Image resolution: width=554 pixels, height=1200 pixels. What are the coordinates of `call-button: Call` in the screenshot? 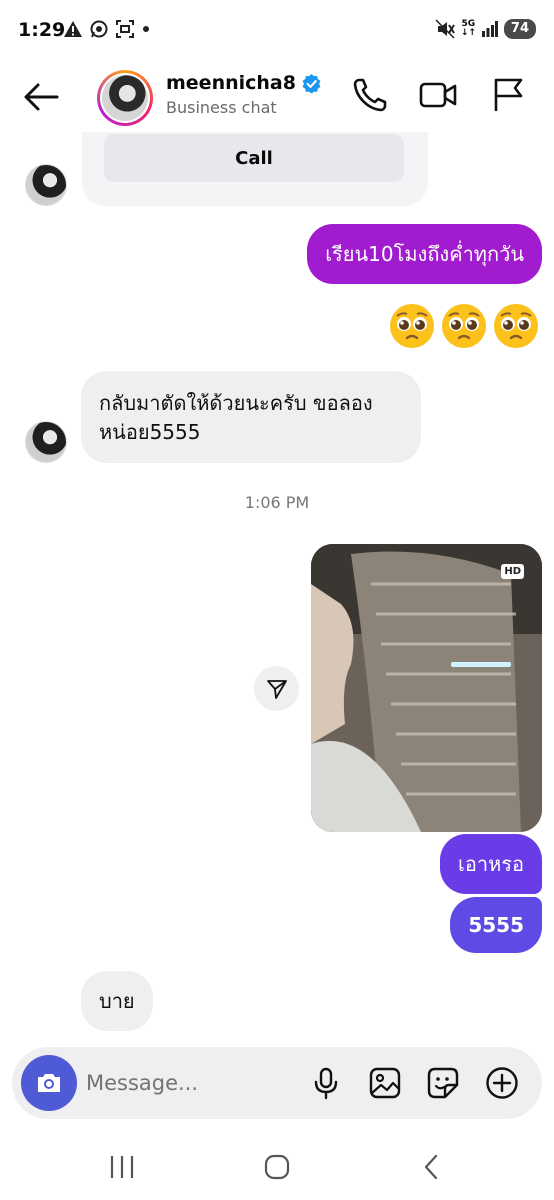 It's located at (254, 158).